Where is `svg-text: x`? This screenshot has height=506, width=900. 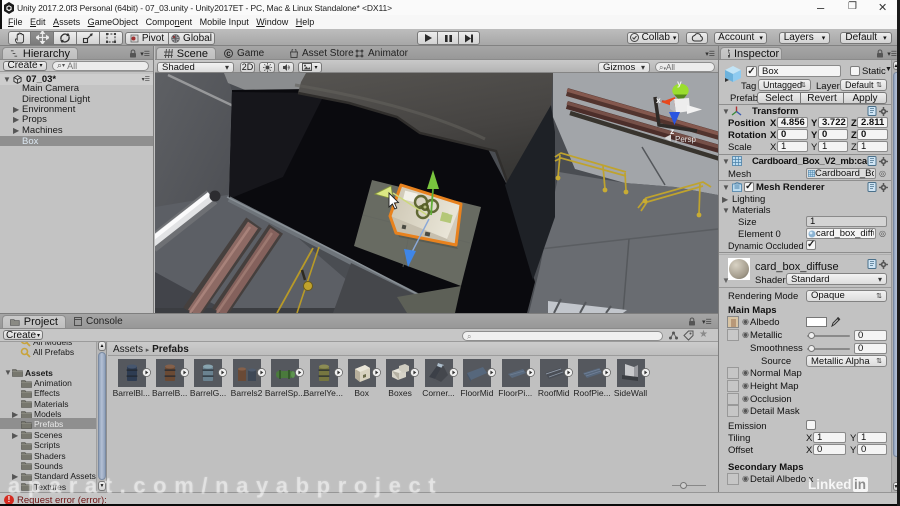
svg-text: x is located at coordinates (658, 100).